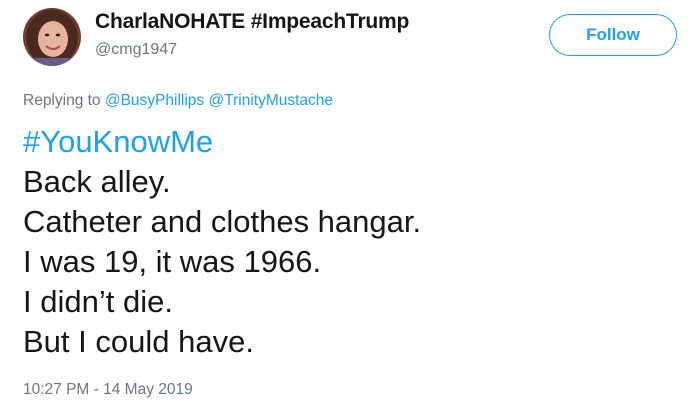 Image resolution: width=700 pixels, height=412 pixels. Describe the element at coordinates (138, 341) in the screenshot. I see `tweet-line: But I could have.` at that location.